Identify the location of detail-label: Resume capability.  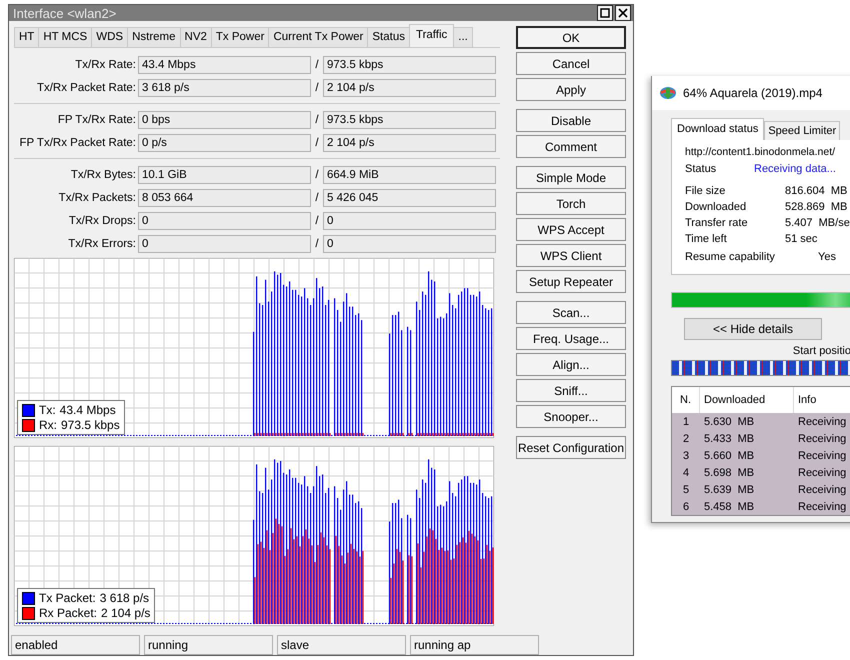
(730, 258).